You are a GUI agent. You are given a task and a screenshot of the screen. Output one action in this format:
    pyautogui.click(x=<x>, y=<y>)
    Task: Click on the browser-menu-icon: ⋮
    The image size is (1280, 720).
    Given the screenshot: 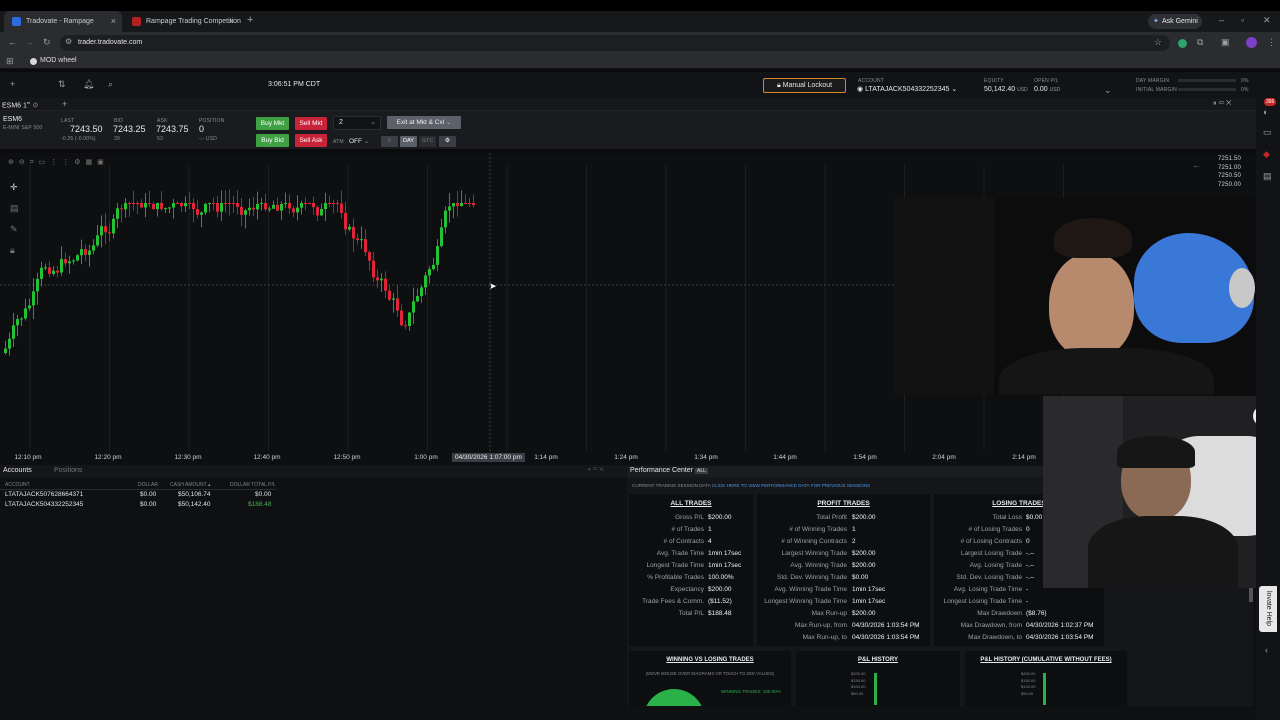 What is the action you would take?
    pyautogui.click(x=1271, y=42)
    